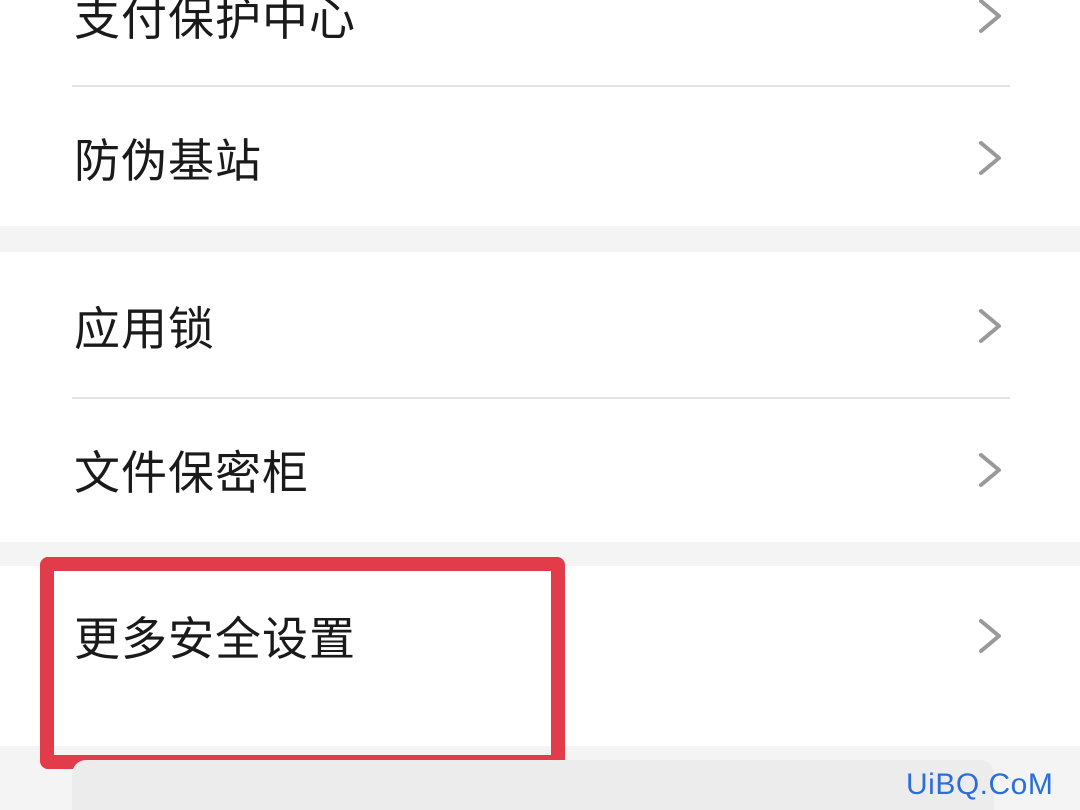 The image size is (1080, 810). I want to click on bottom-panel, so click(533, 785).